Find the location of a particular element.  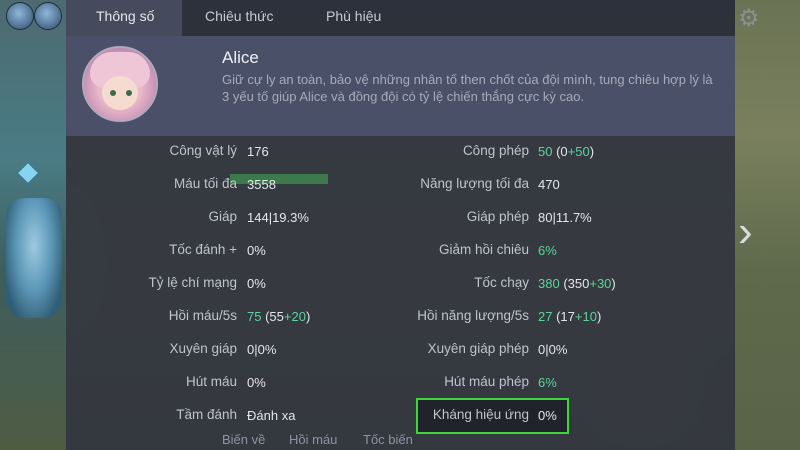

stat-label: Xuyên giáp phép is located at coordinates (478, 348).